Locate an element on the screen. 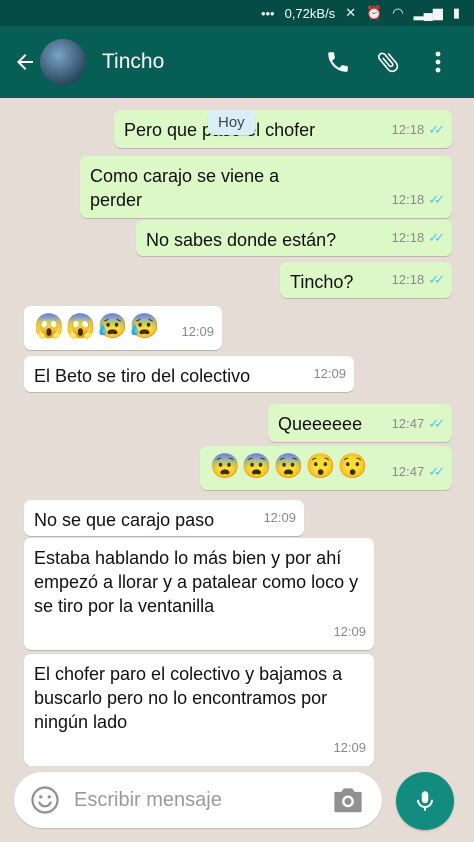 Image resolution: width=474 pixels, height=842 pixels. chat-header: Tincho is located at coordinates (237, 62).